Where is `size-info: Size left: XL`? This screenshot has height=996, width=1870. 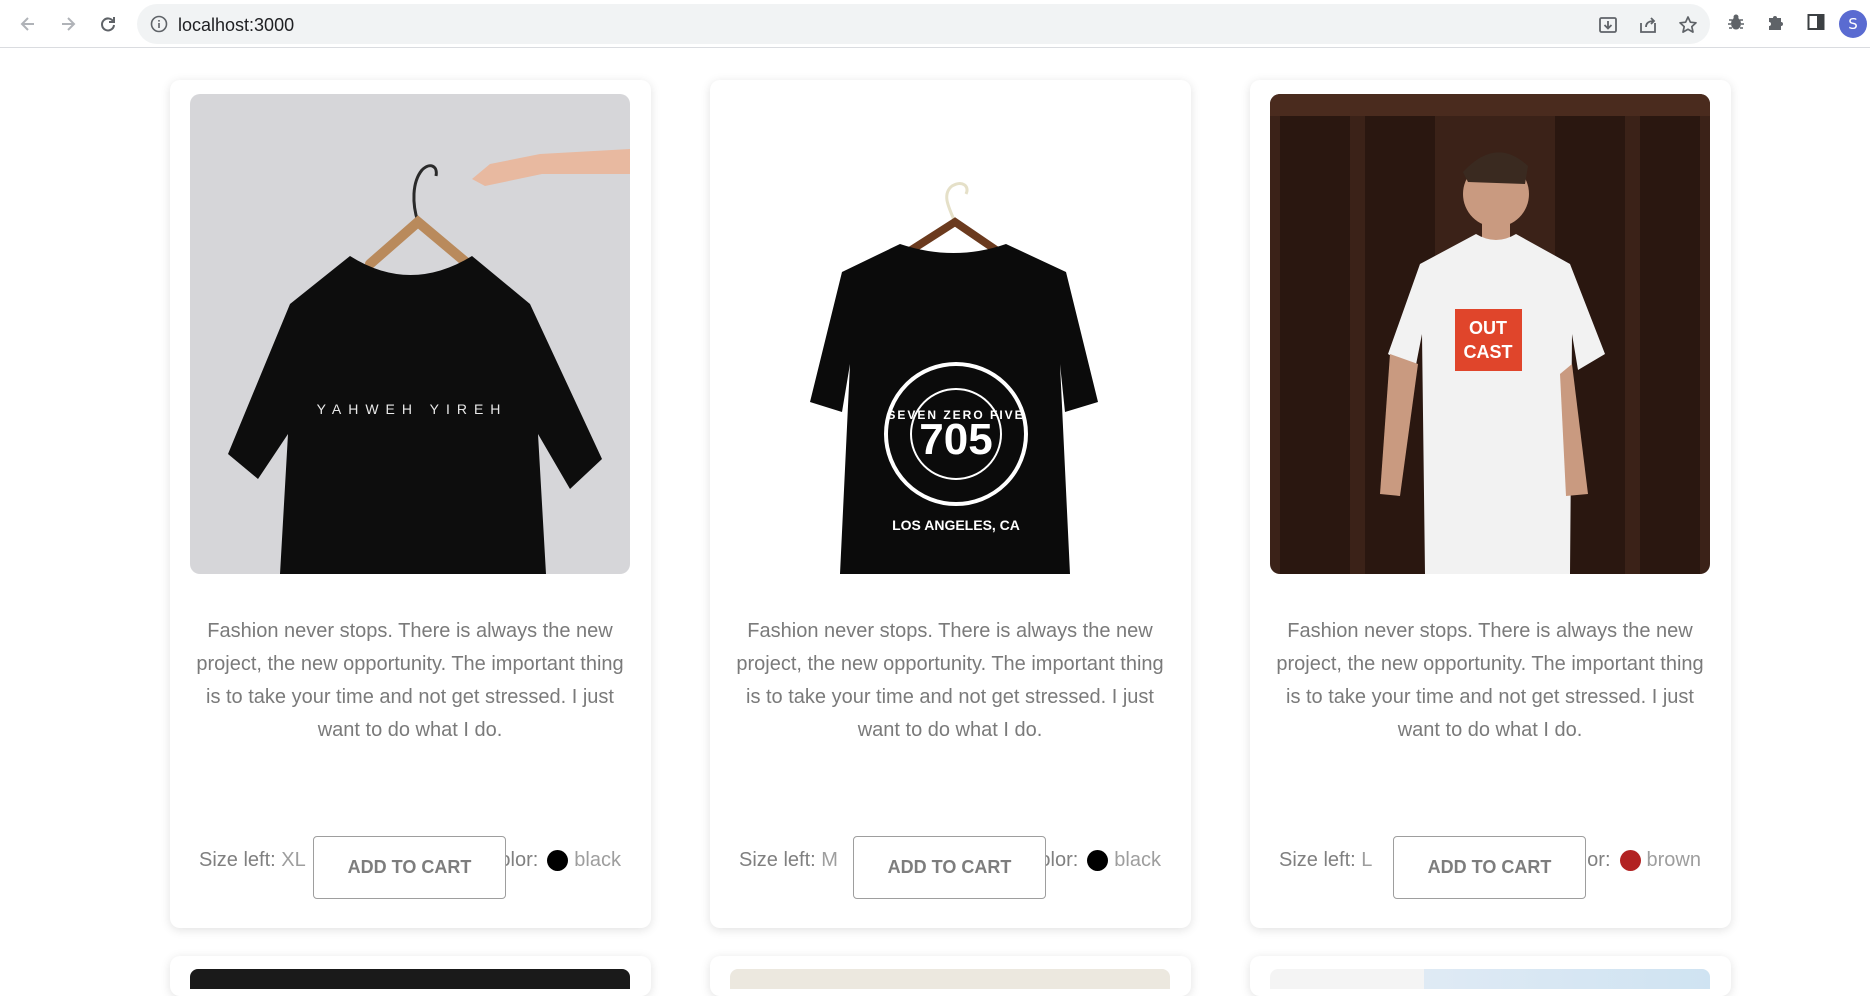 size-info: Size left: XL is located at coordinates (252, 860).